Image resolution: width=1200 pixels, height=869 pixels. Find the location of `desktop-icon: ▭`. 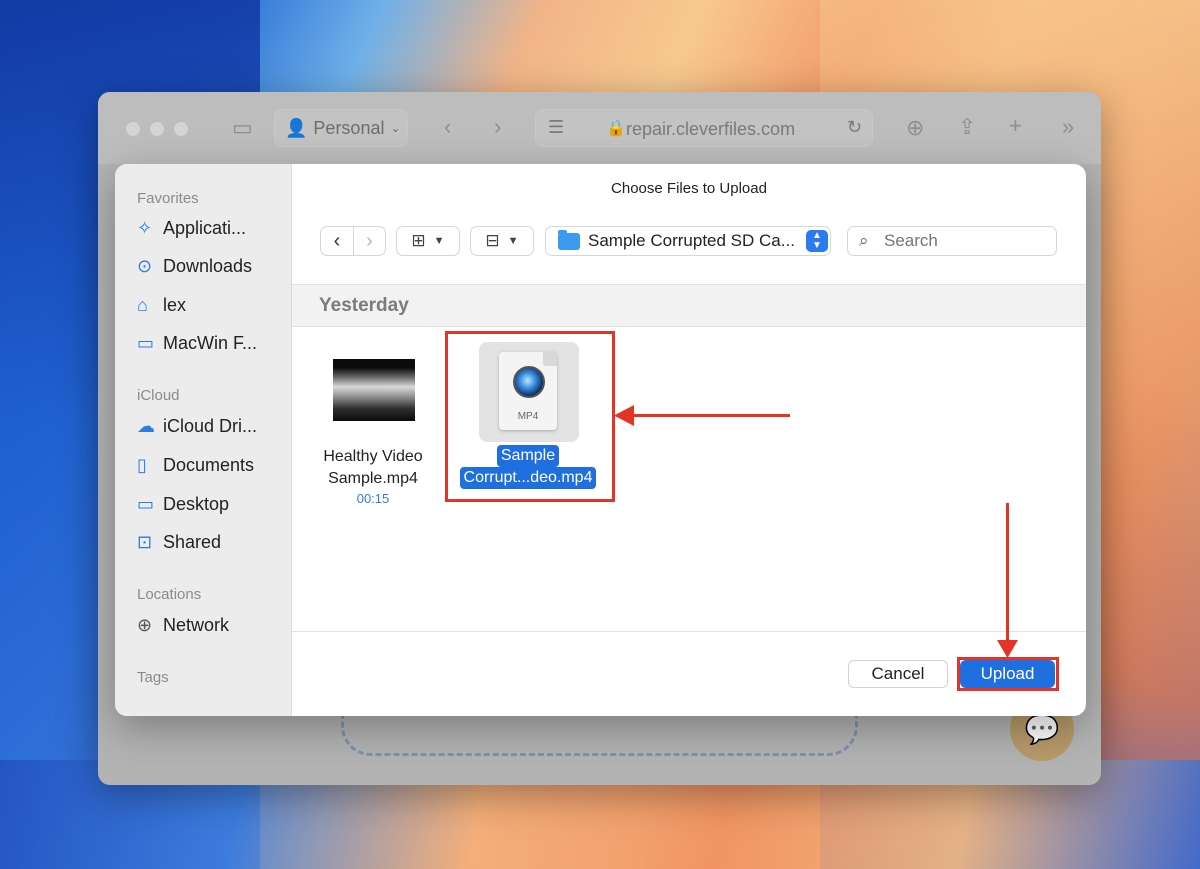

desktop-icon: ▭ is located at coordinates (146, 503).